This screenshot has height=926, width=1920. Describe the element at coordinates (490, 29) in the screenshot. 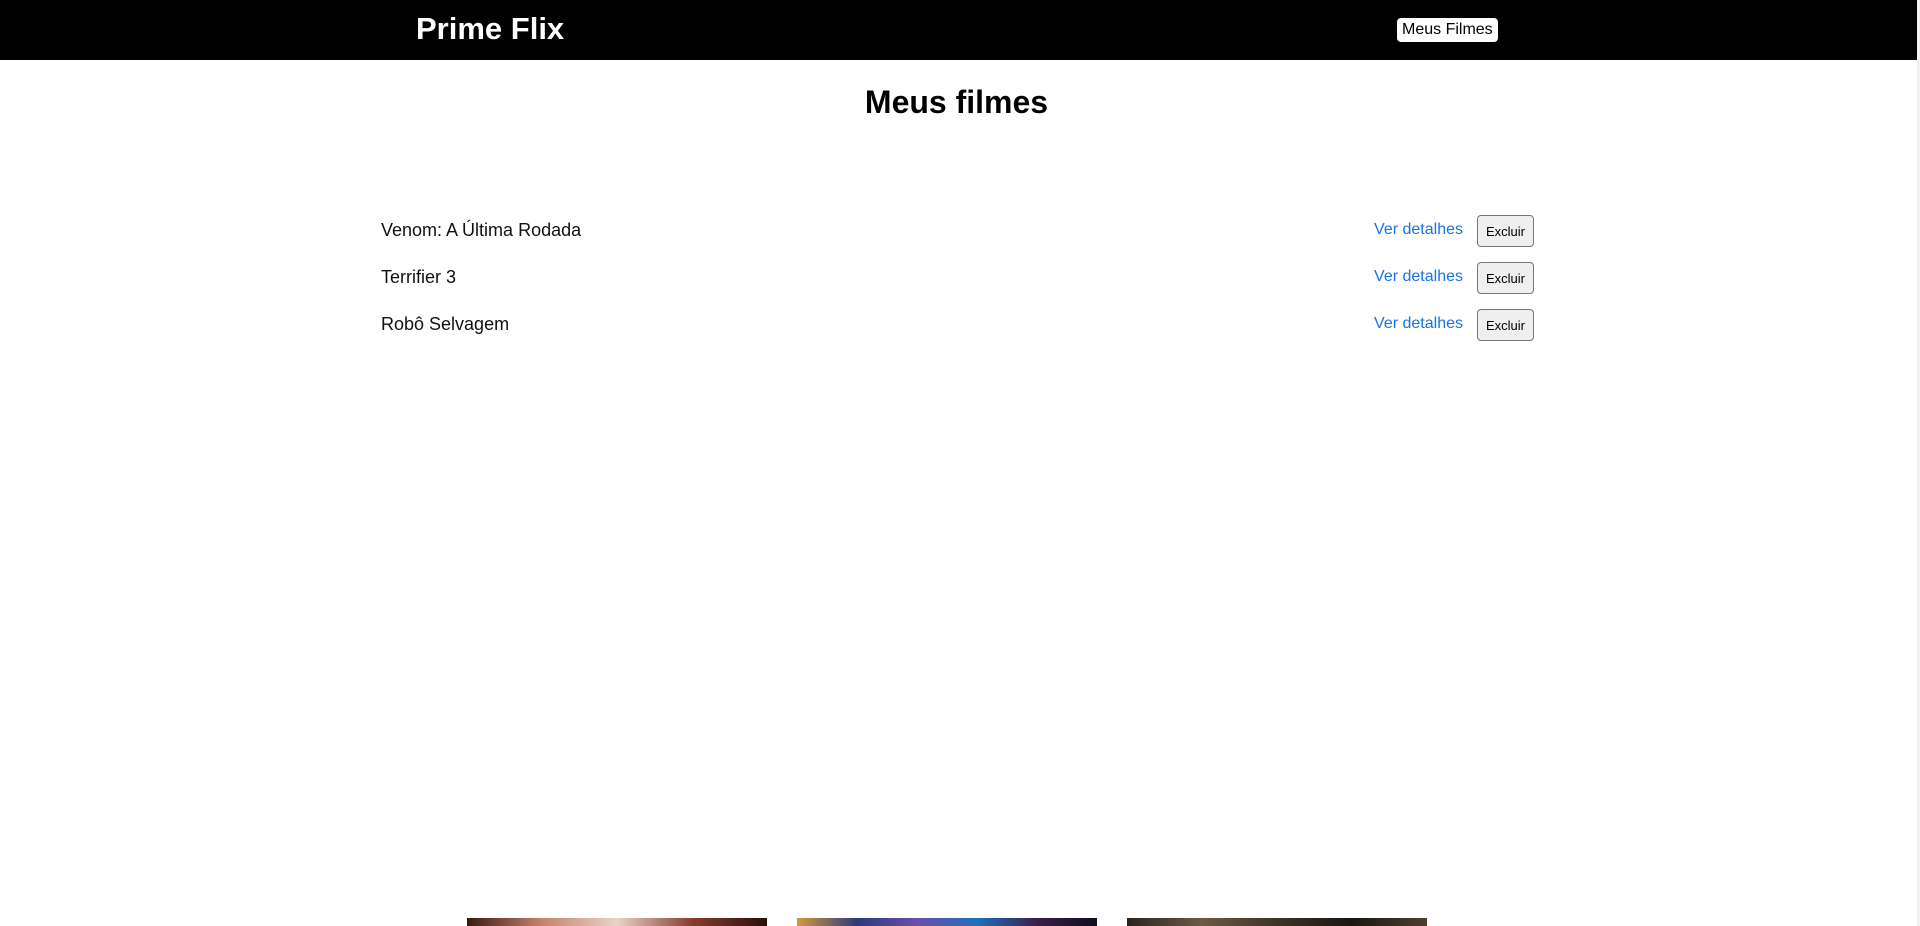

I see `brand-logo-link: Prime Flix` at that location.